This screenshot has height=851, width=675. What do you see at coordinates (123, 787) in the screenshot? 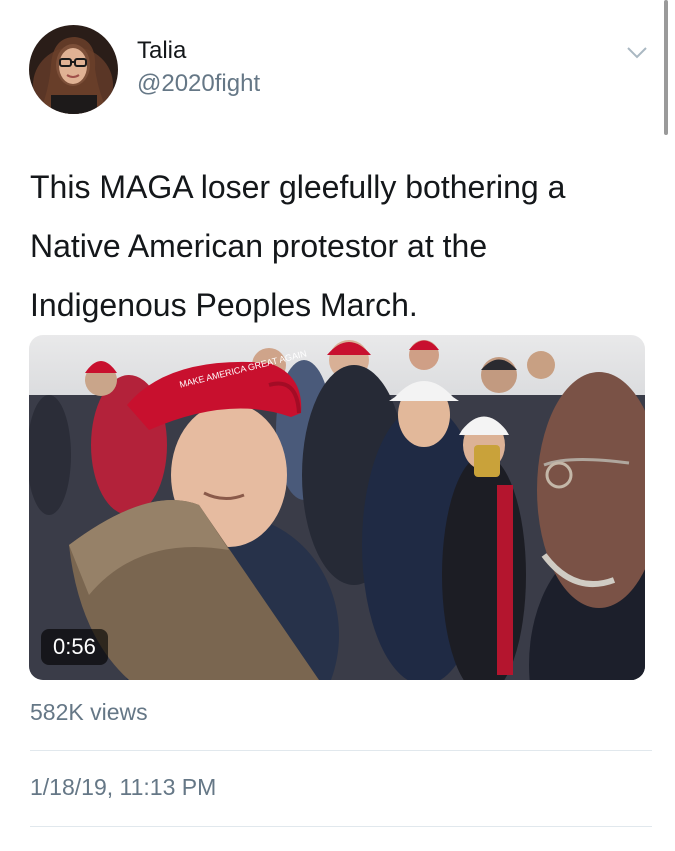
I see `tweet-timestamp: 1/18/19, 11:13 PM` at bounding box center [123, 787].